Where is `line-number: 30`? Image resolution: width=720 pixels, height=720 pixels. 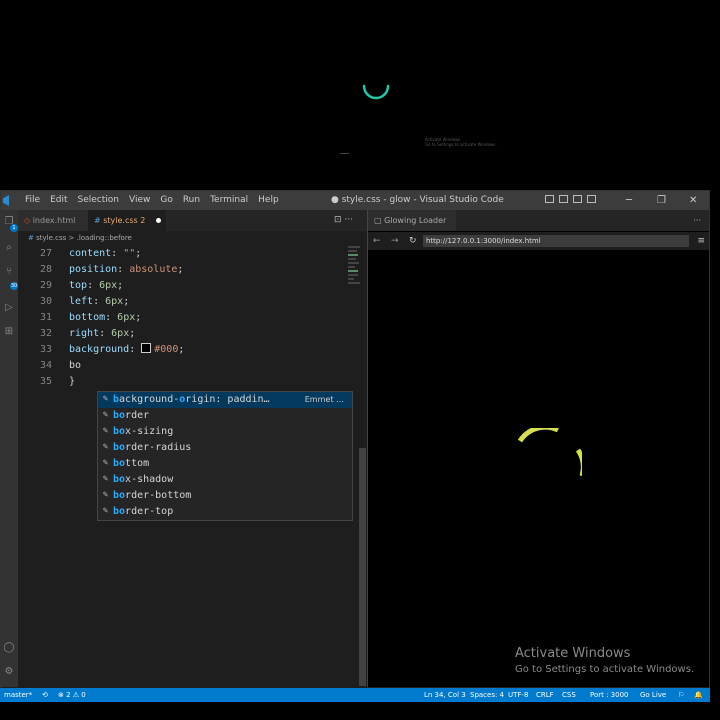 line-number: 30 is located at coordinates (45, 301).